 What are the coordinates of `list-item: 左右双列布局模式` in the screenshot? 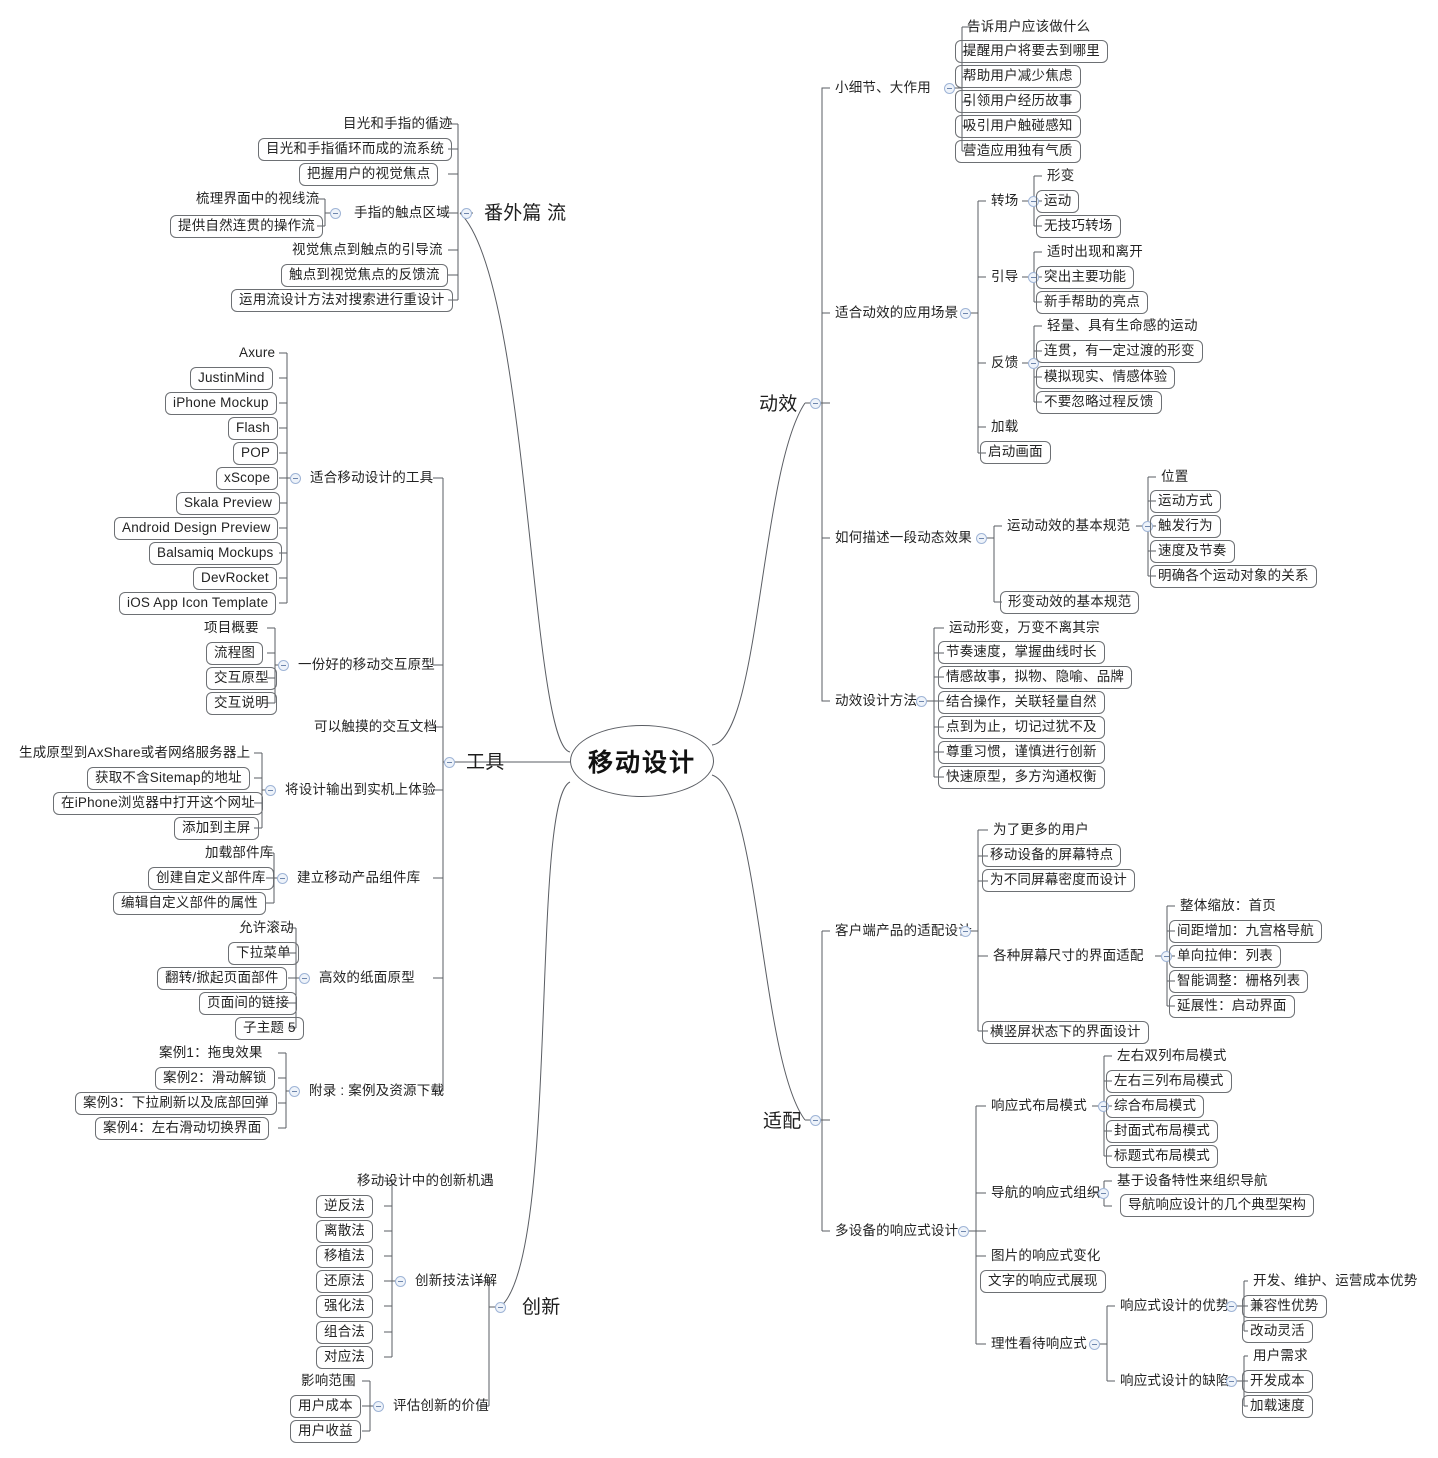 It's located at (1172, 1056).